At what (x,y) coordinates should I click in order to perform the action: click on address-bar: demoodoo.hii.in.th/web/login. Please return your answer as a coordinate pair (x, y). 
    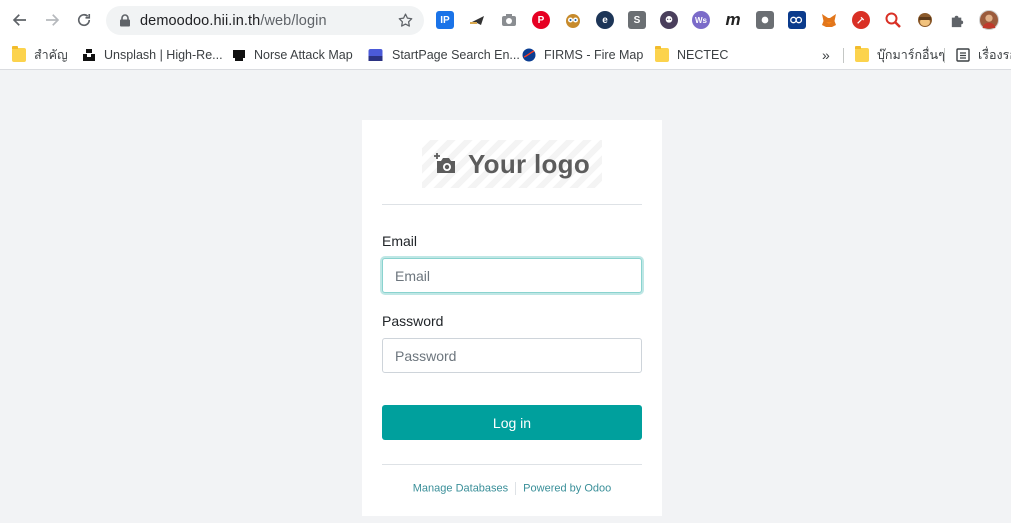
    Looking at the image, I should click on (265, 20).